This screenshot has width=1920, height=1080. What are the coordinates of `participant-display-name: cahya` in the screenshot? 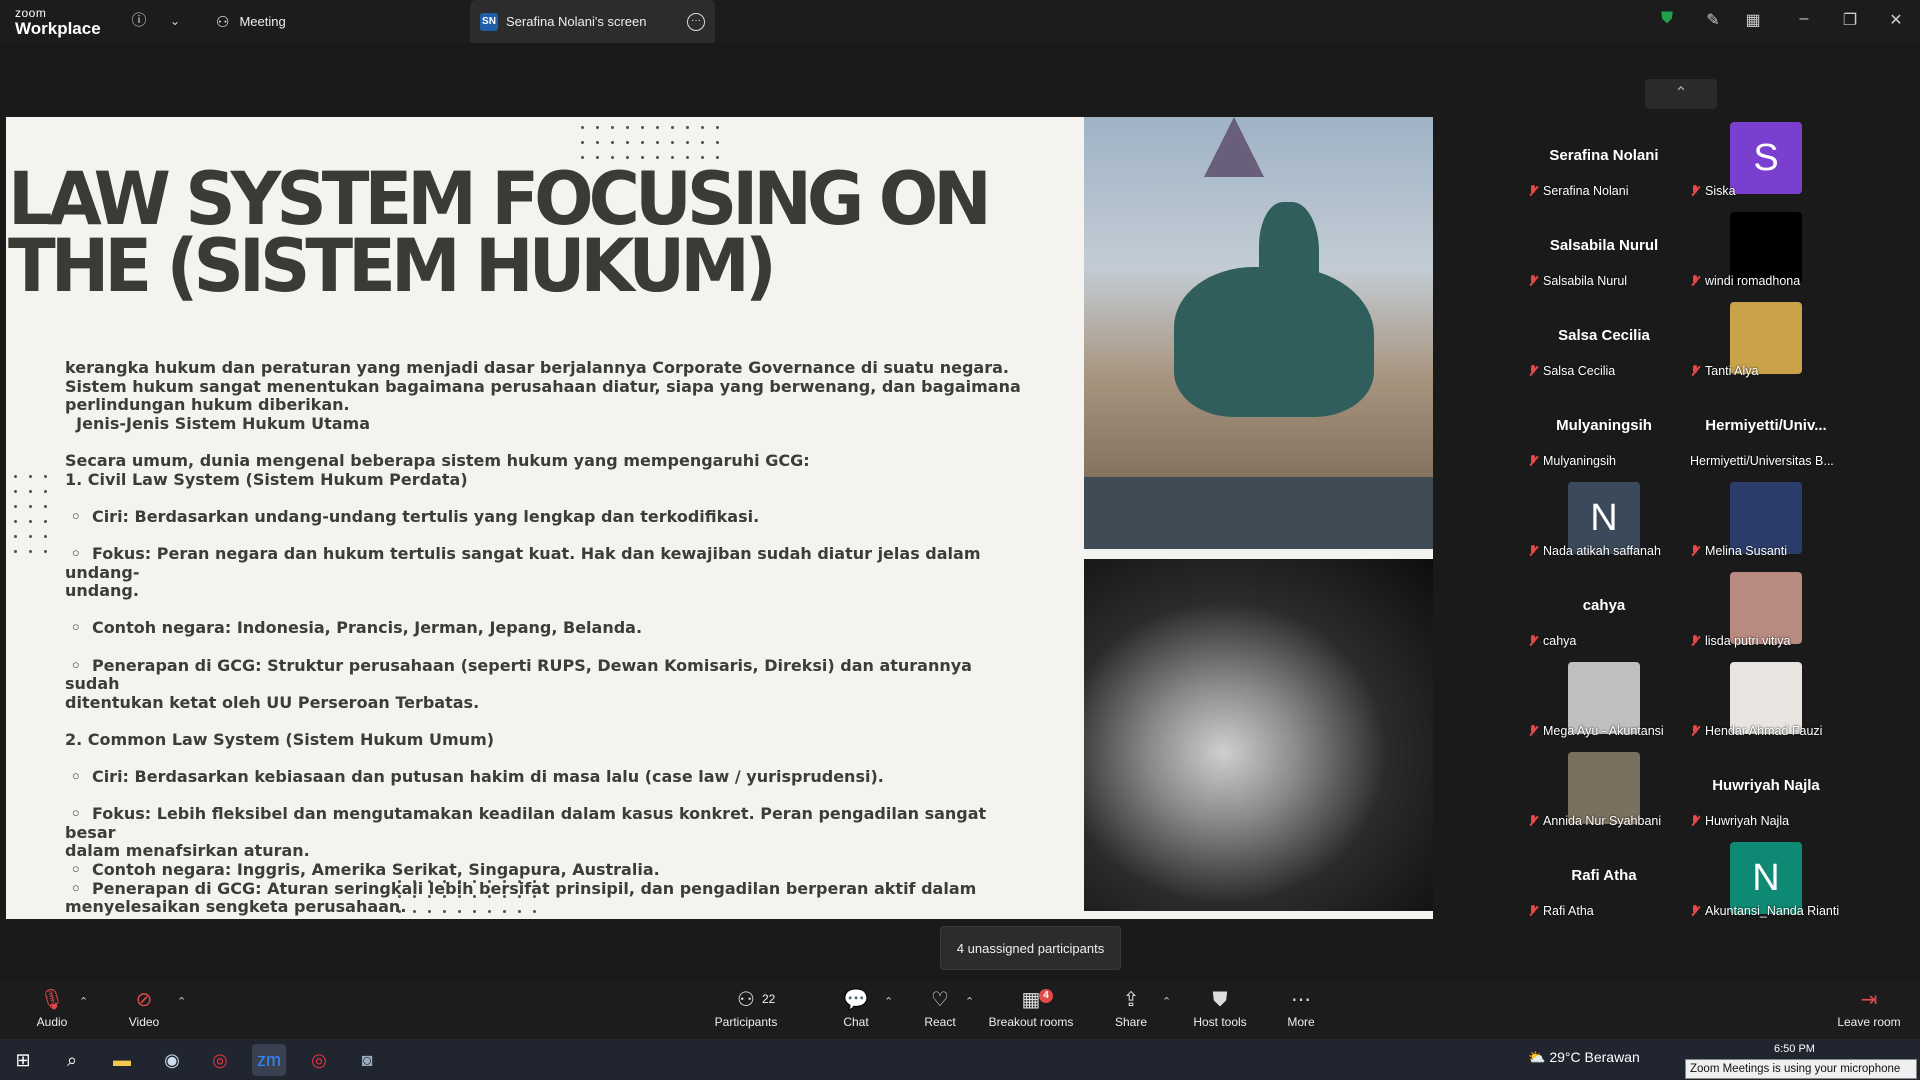 It's located at (1604, 605).